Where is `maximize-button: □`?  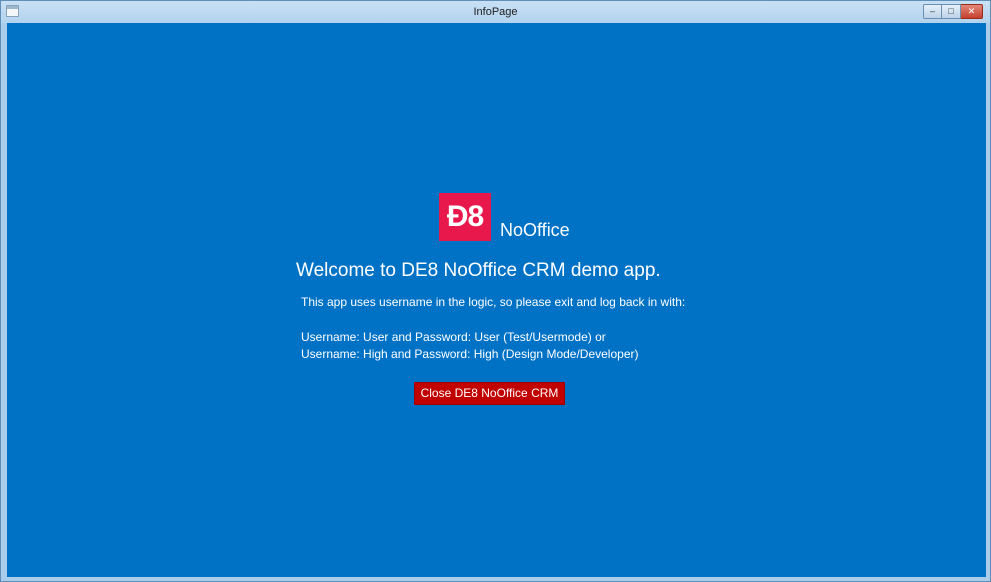 maximize-button: □ is located at coordinates (951, 11).